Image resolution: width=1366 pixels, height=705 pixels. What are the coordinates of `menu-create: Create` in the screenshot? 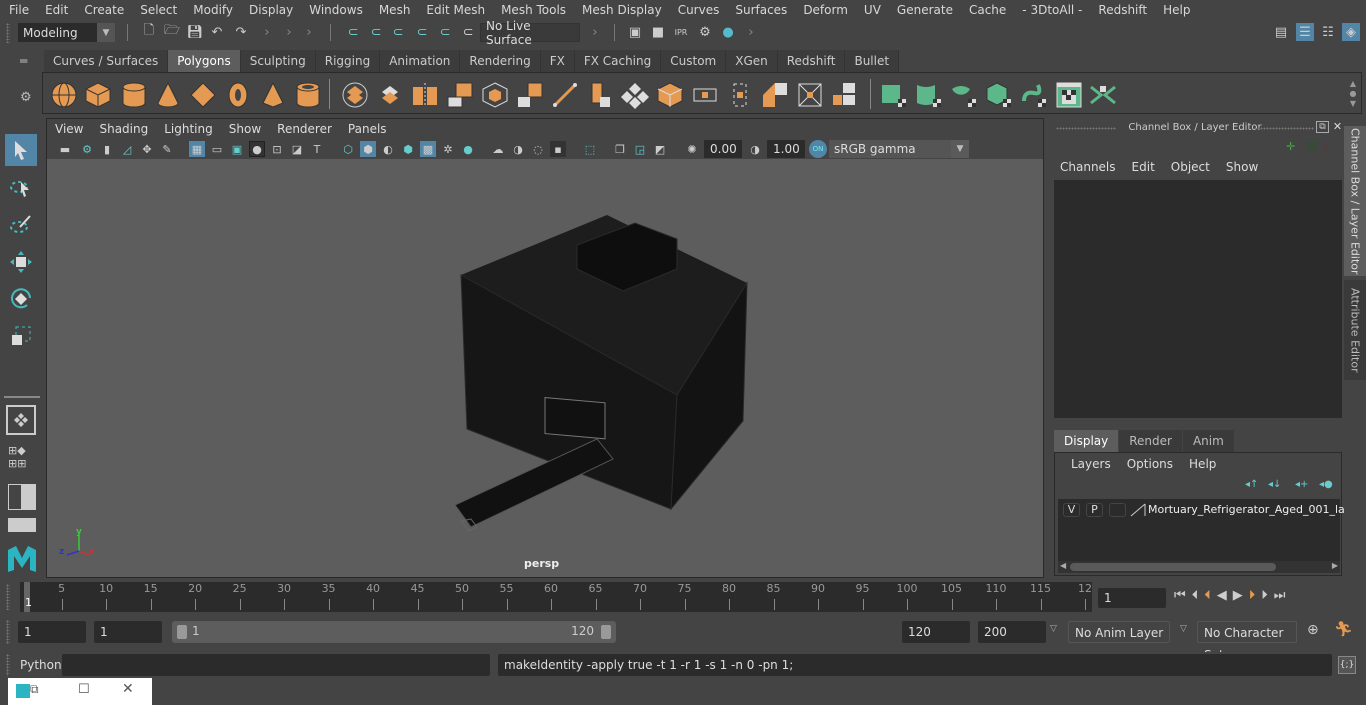 It's located at (103, 10).